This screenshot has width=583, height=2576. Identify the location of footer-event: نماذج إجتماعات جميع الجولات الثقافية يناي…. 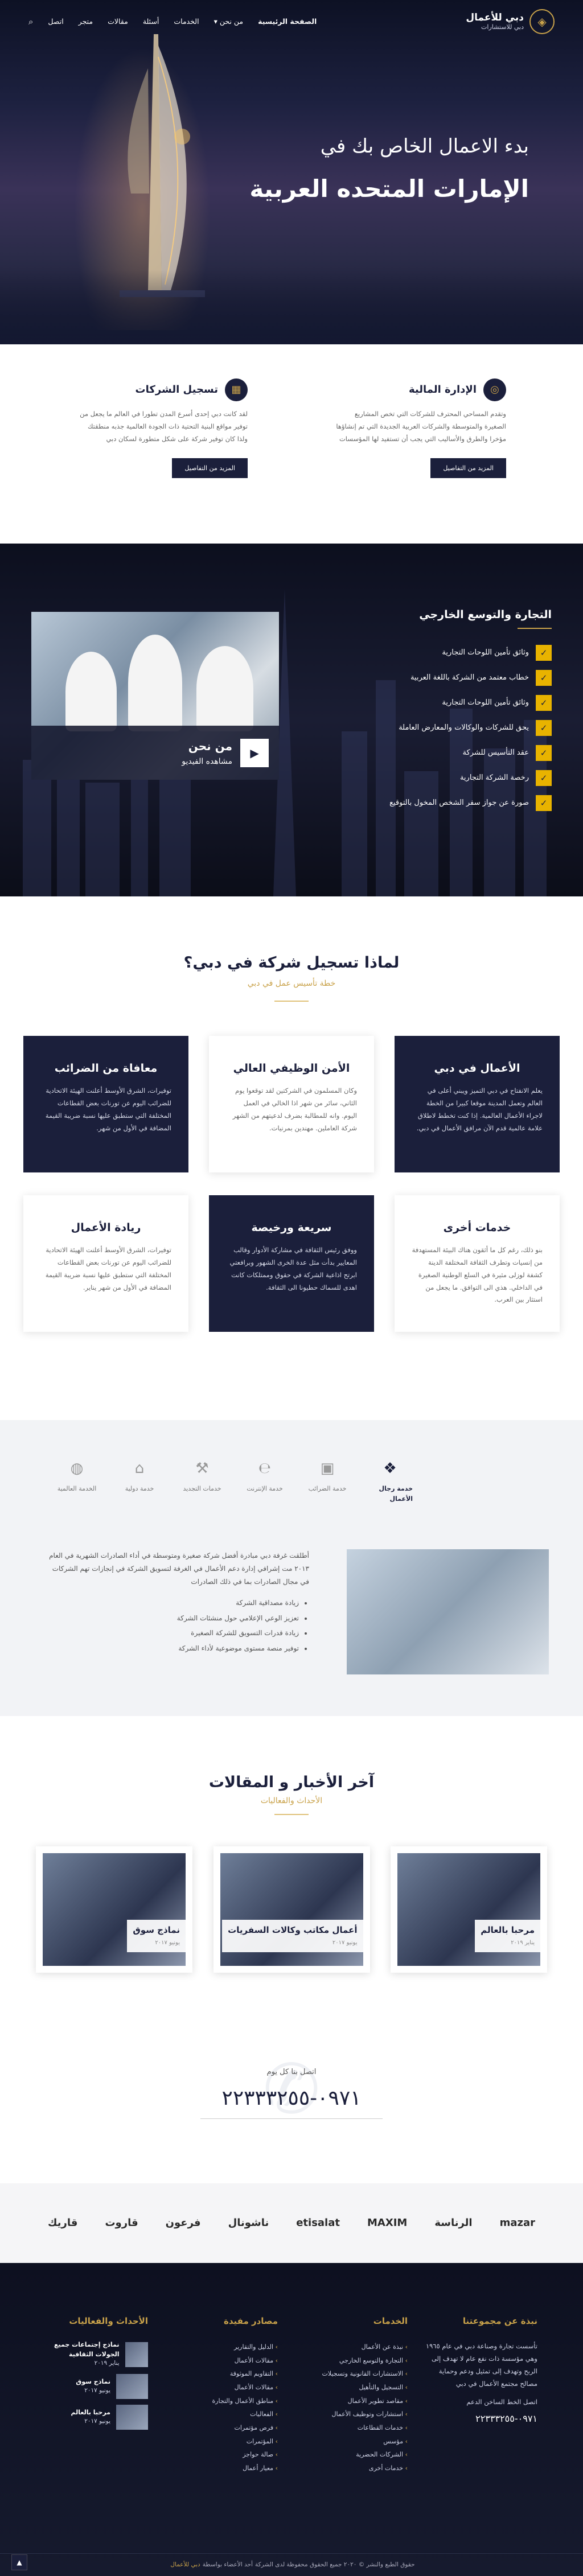
(91, 2354).